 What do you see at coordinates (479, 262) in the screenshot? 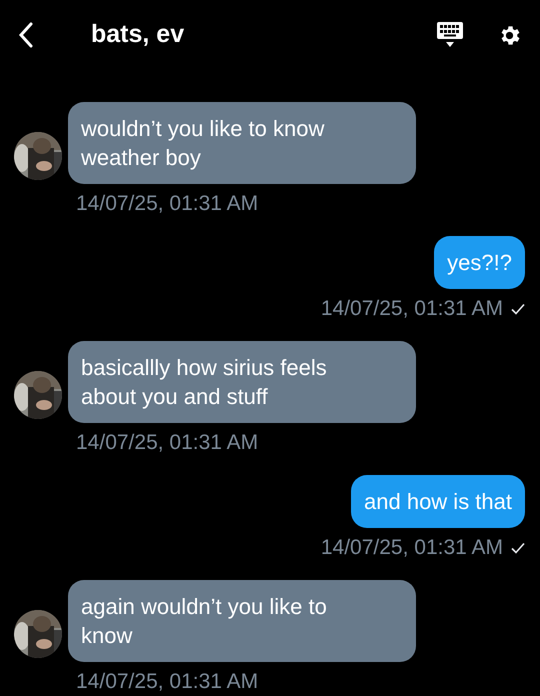
I see `message-bubble: yes?!?` at bounding box center [479, 262].